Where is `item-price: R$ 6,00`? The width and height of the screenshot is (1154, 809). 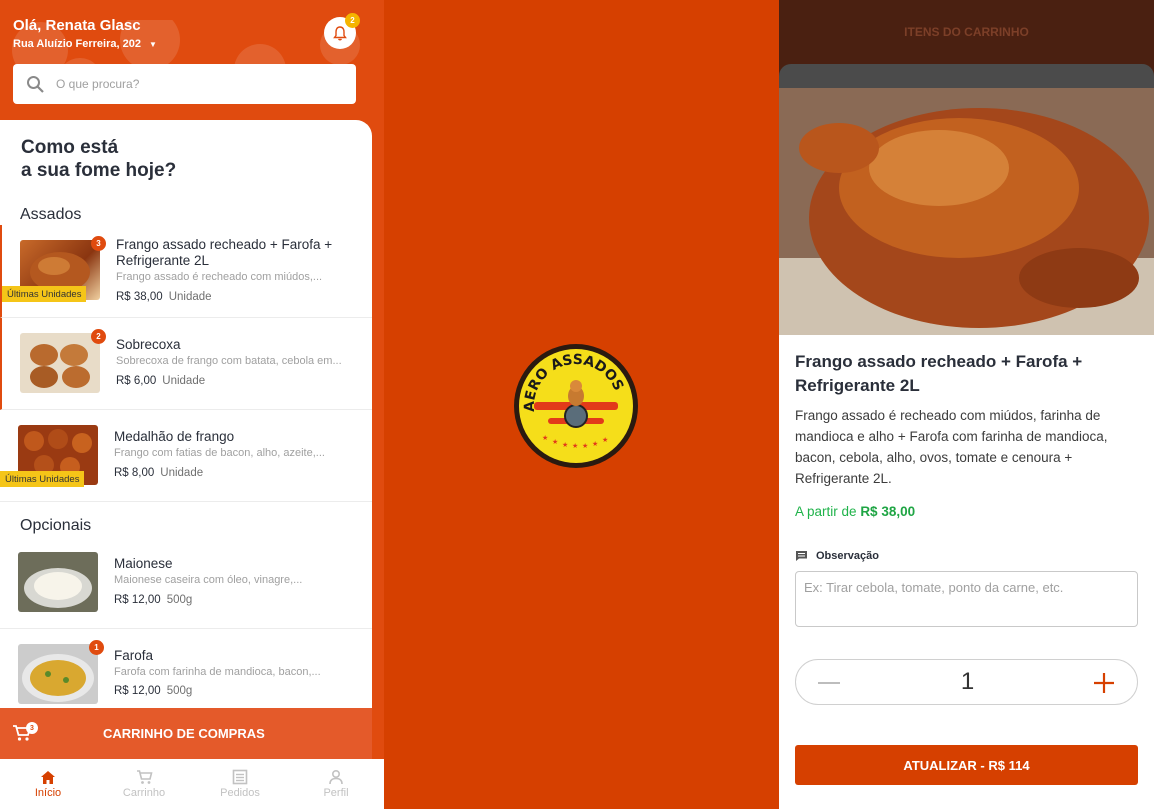 item-price: R$ 6,00 is located at coordinates (136, 381).